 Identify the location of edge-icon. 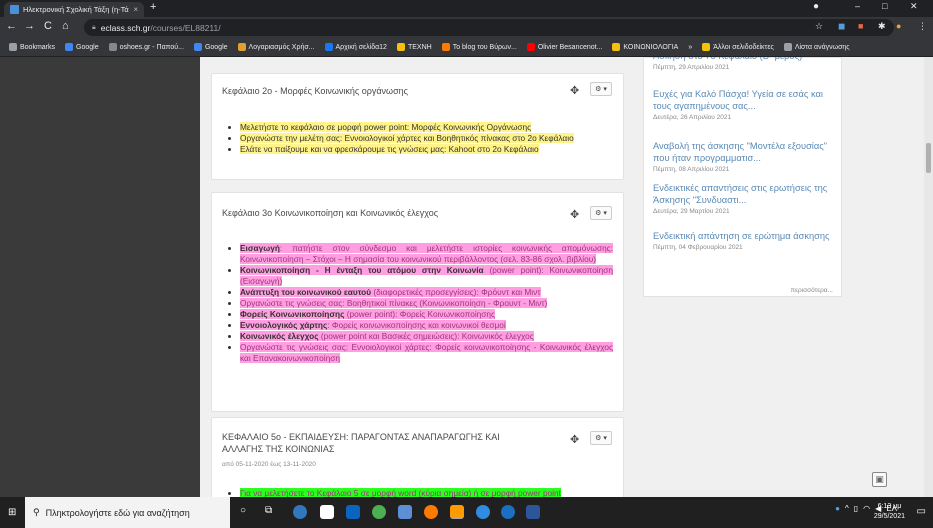
(300, 512).